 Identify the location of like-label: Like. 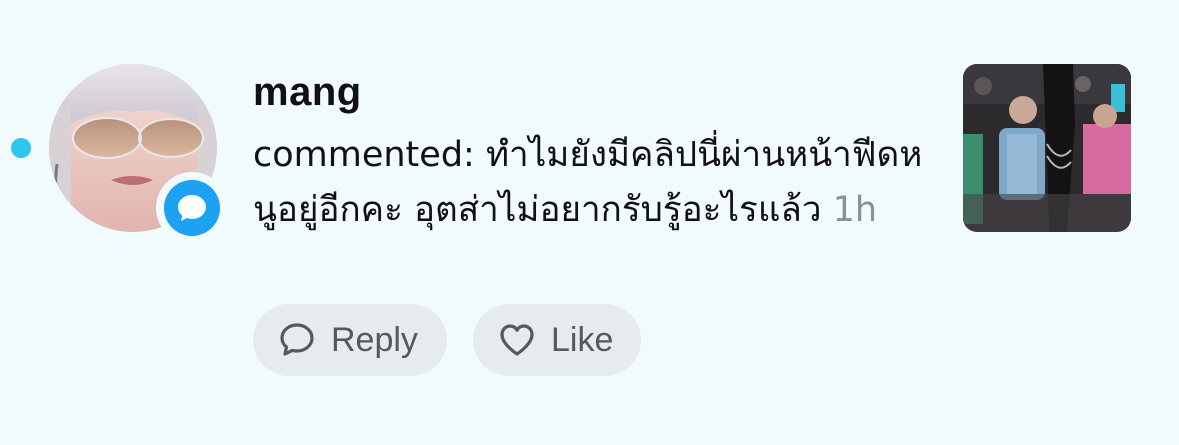
(582, 339).